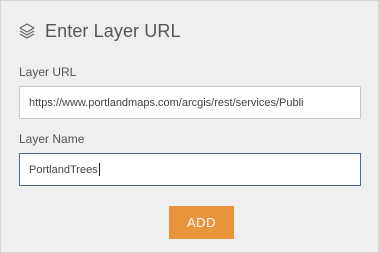 The image size is (379, 253). What do you see at coordinates (27, 31) in the screenshot?
I see `layers-icon` at bounding box center [27, 31].